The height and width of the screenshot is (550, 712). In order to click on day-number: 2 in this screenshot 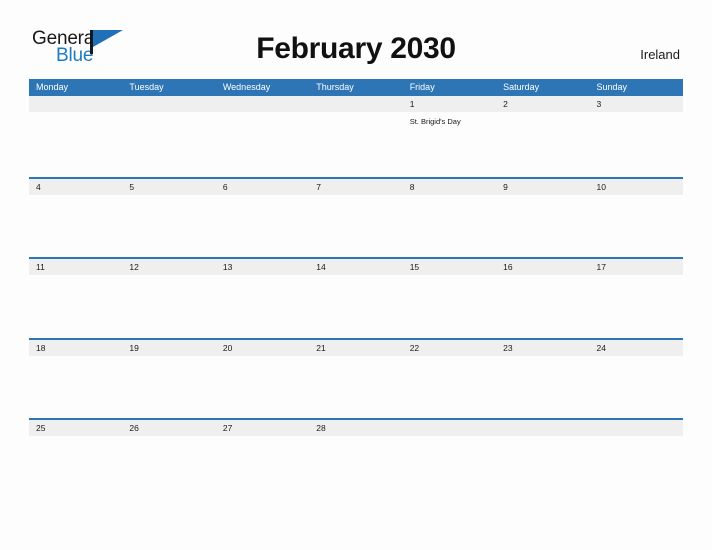, I will do `click(542, 104)`.